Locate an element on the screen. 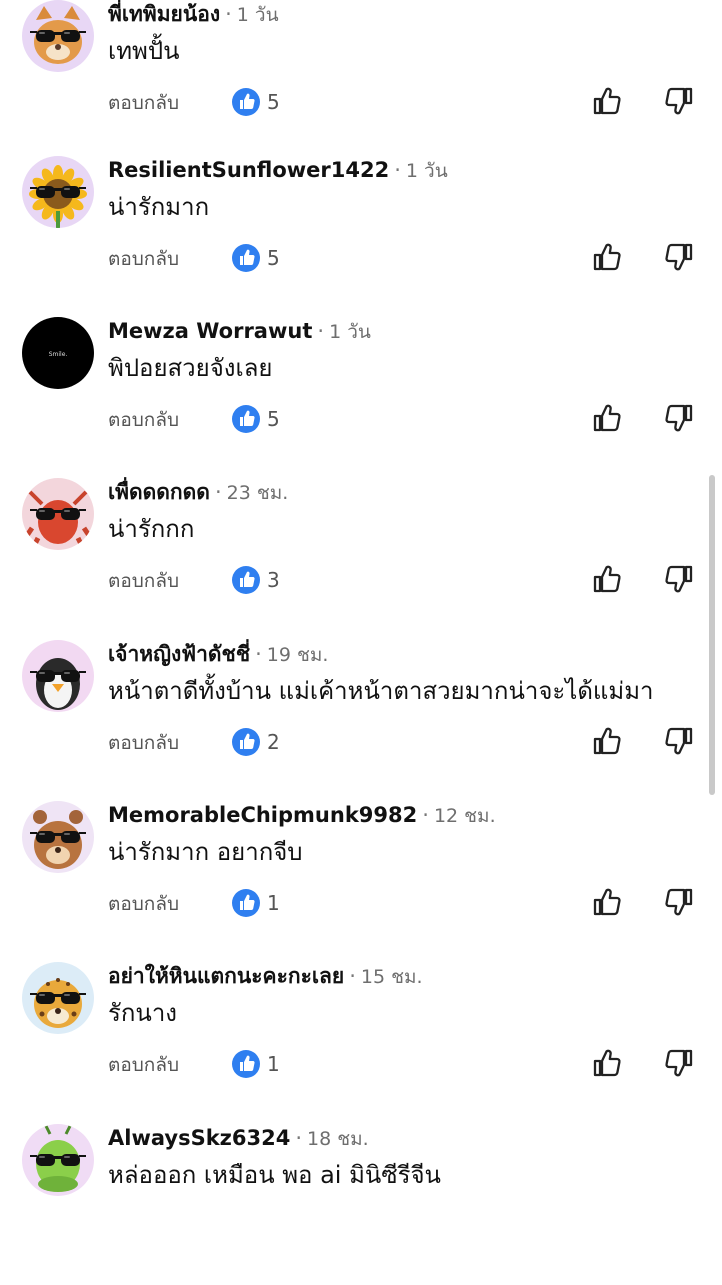 This screenshot has height=1285, width=722. comment-text: รักนาง is located at coordinates (143, 1013).